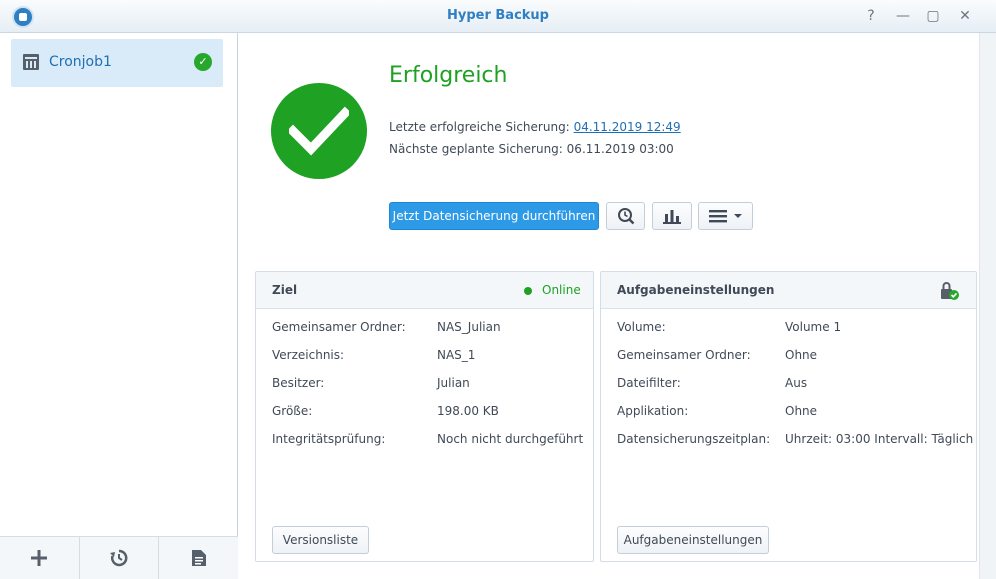 The height and width of the screenshot is (579, 996). I want to click on clock-search-icon, so click(625, 216).